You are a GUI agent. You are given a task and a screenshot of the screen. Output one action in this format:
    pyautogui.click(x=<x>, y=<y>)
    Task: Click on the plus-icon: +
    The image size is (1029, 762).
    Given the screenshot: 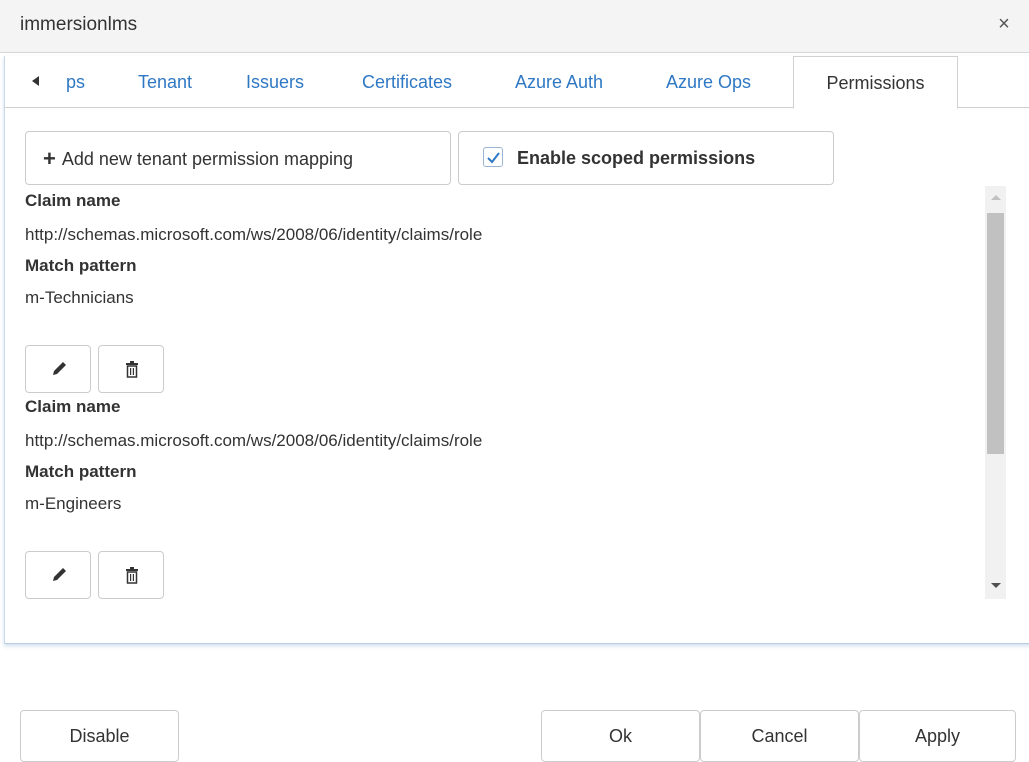 What is the action you would take?
    pyautogui.click(x=49, y=158)
    